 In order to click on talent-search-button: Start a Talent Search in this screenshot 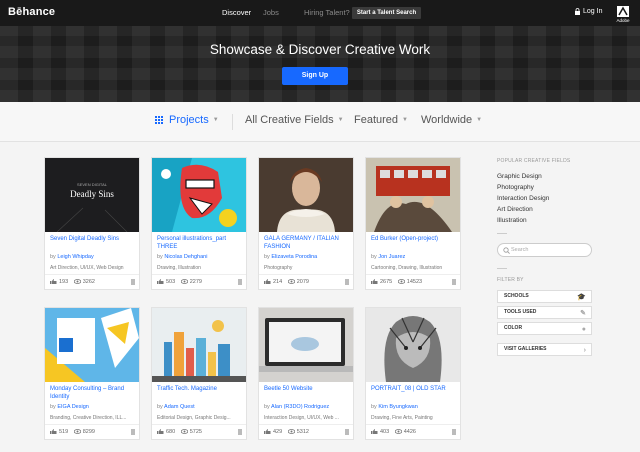, I will do `click(386, 13)`.